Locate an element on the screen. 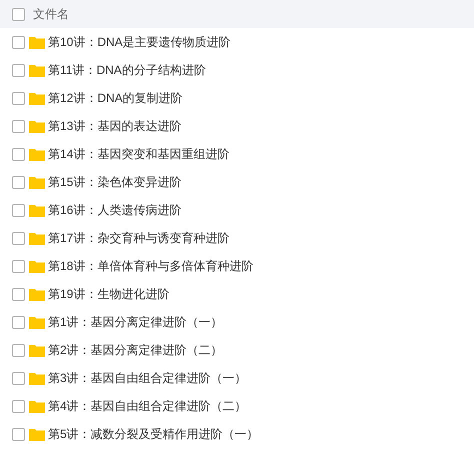 The height and width of the screenshot is (470, 474). file-name: 第14讲：基因突变和基因重组进阶 is located at coordinates (139, 154).